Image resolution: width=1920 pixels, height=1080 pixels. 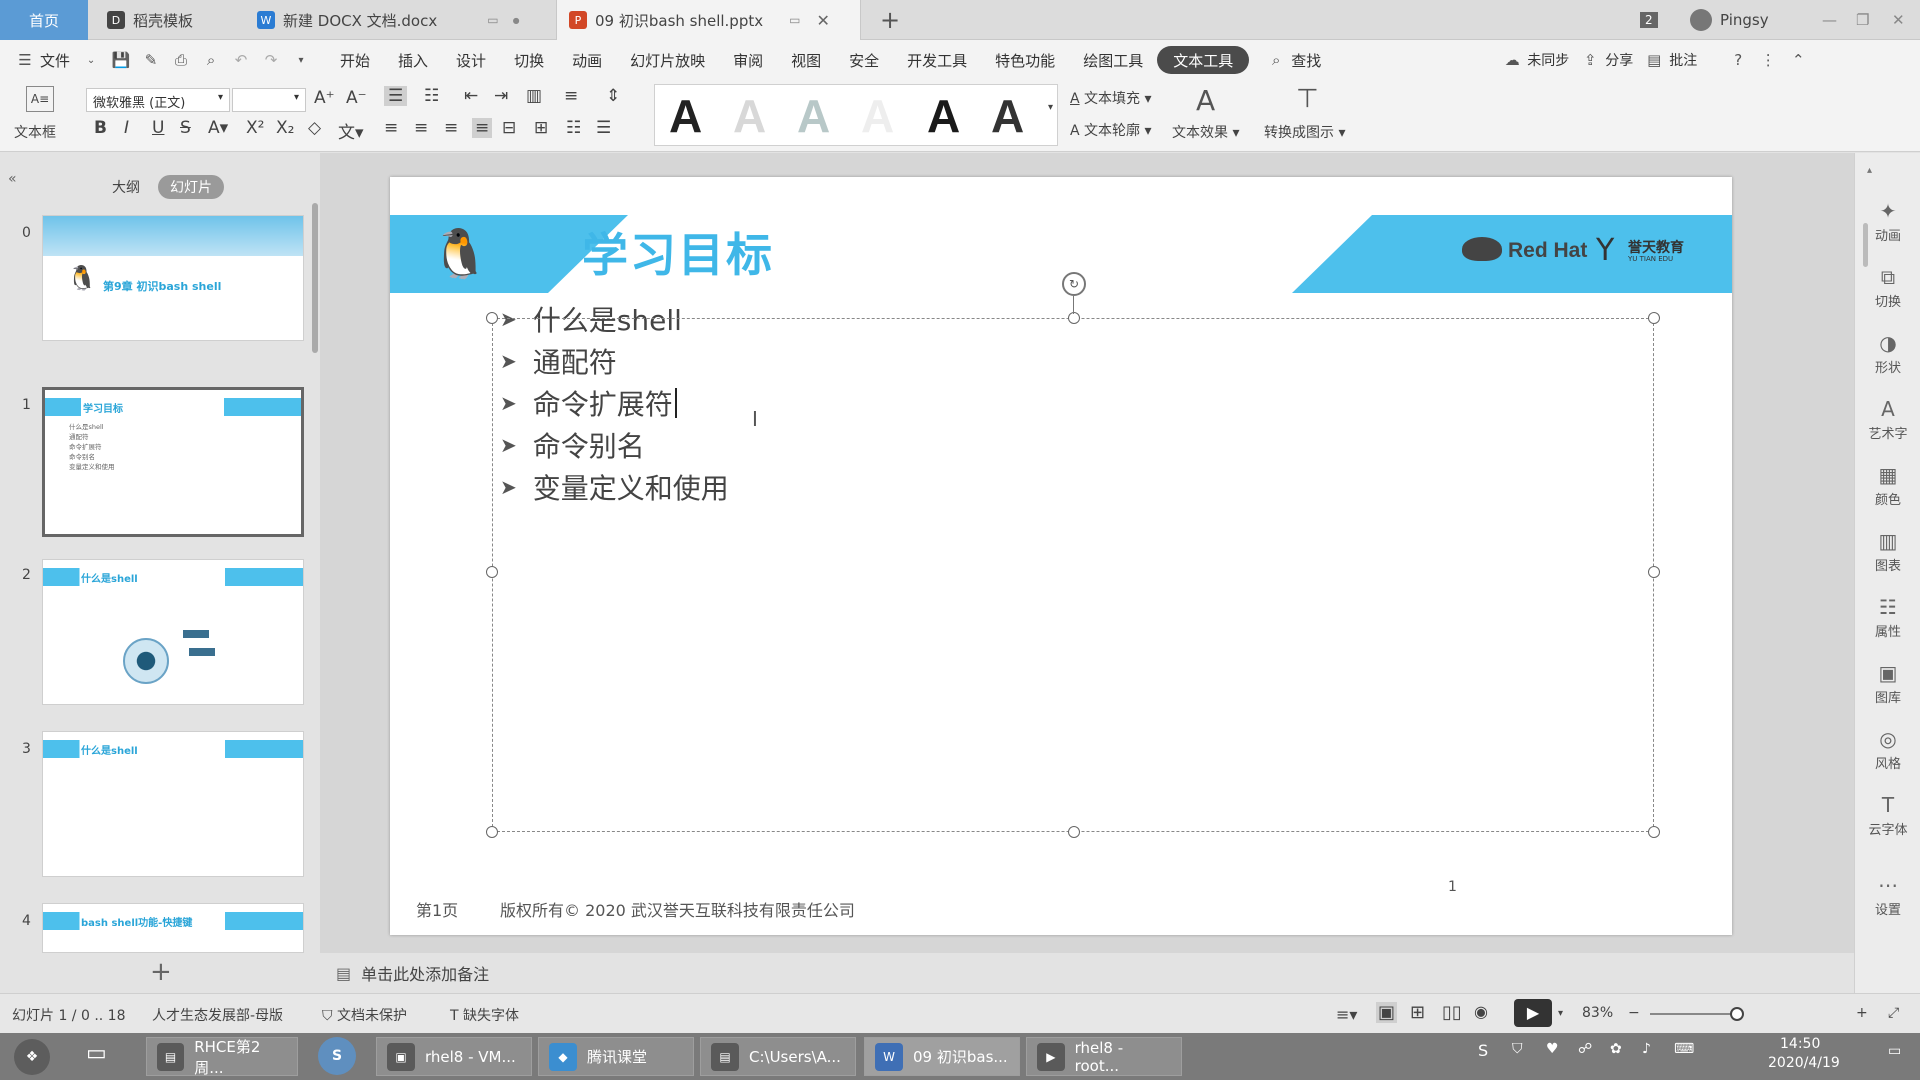 I want to click on close-tab-icon: ✕, so click(x=822, y=20).